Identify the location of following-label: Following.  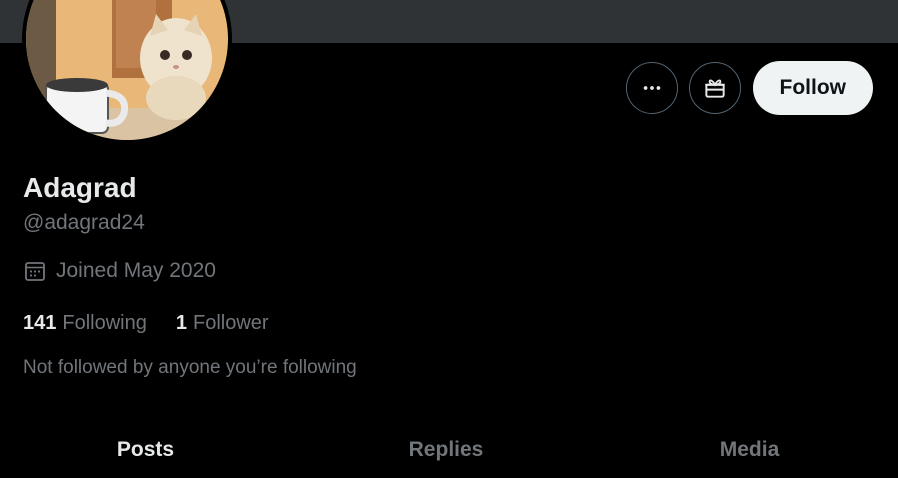
(104, 323).